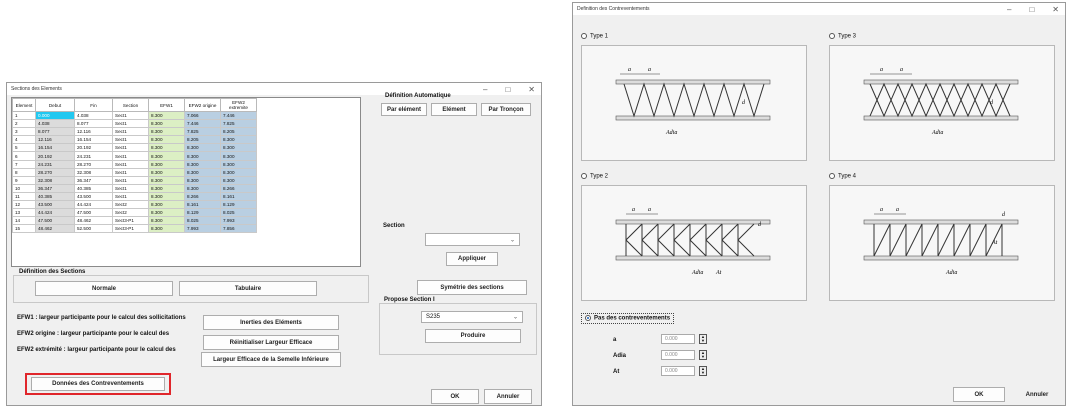 This screenshot has height=408, width=1068. Describe the element at coordinates (24, 164) in the screenshot. I see `table-cell: 7` at that location.